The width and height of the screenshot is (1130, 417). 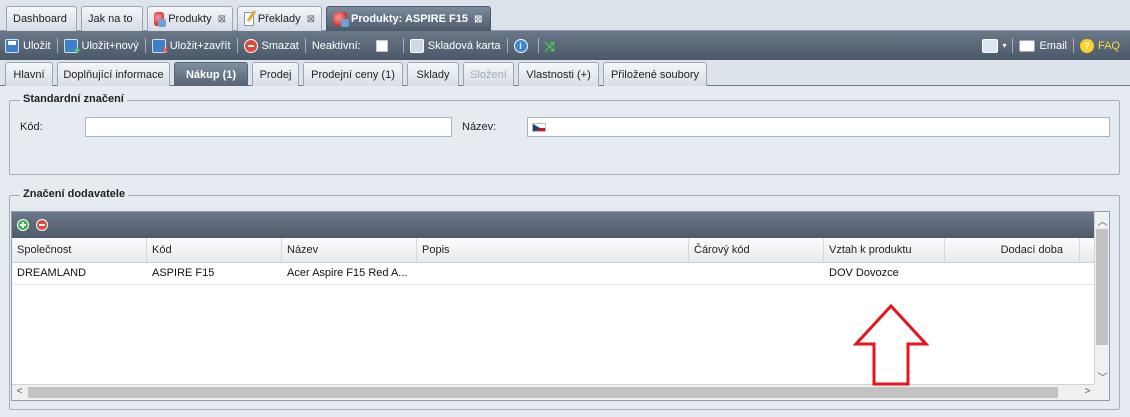 I want to click on chevron-down-icon: ▾, so click(x=1004, y=45).